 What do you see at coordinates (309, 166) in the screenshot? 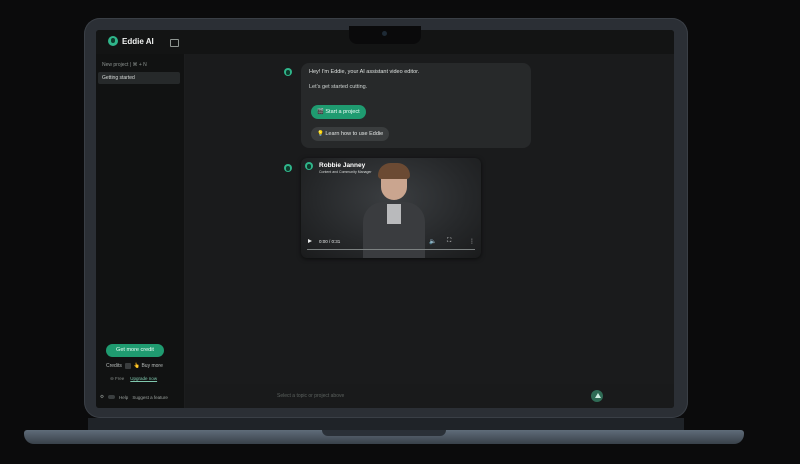
I see `video-logo-icon` at bounding box center [309, 166].